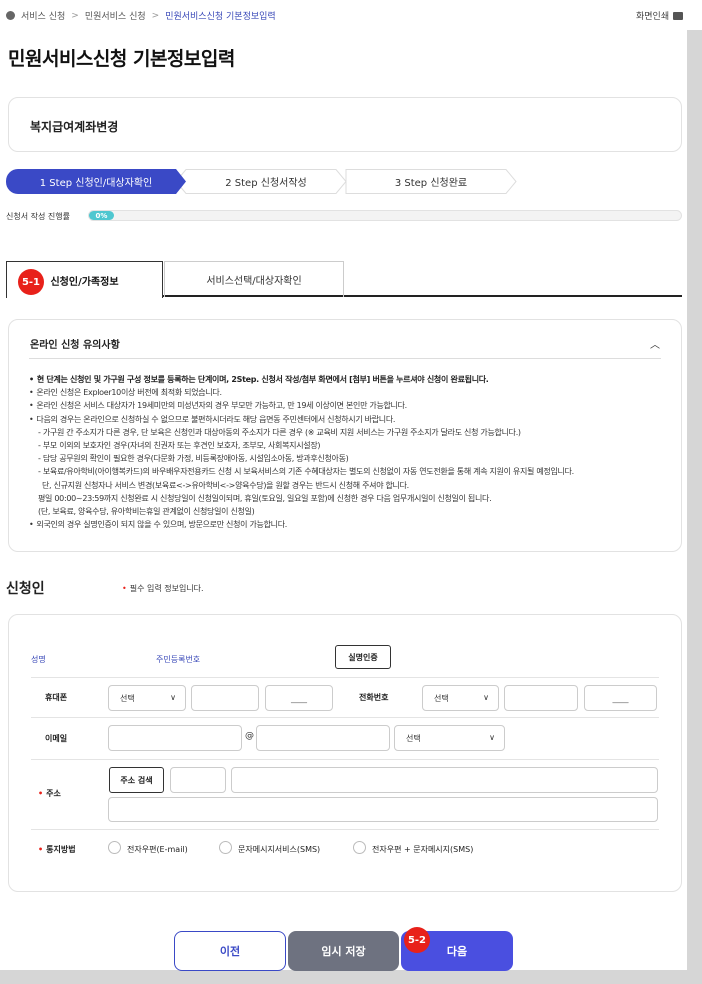  Describe the element at coordinates (10, 15) in the screenshot. I see `home-icon` at that location.